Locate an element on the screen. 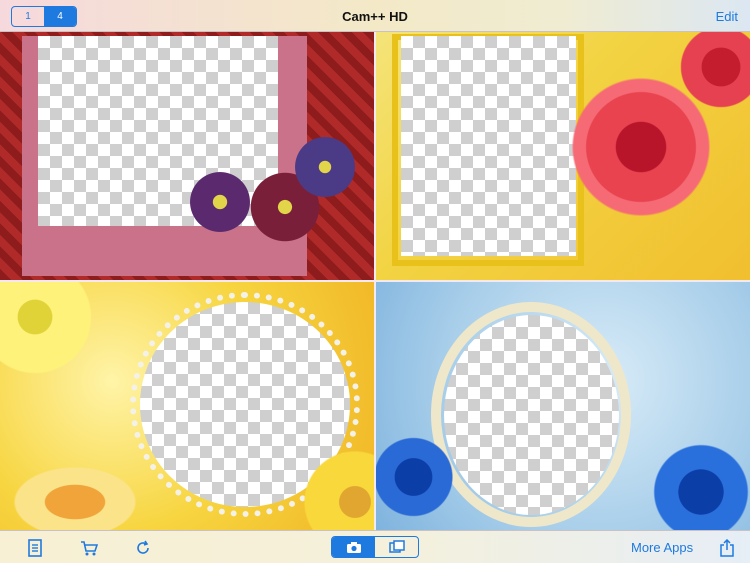 The height and width of the screenshot is (563, 750). daisy-decoration is located at coordinates (47, 329).